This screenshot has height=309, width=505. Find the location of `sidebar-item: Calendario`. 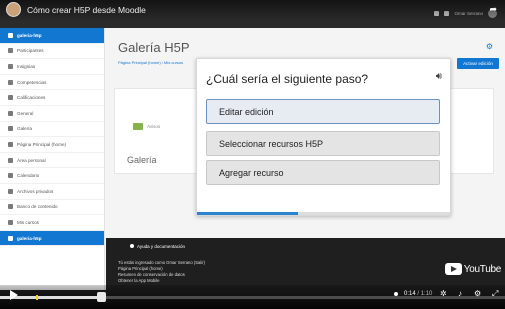

sidebar-item: Calendario is located at coordinates (52, 176).